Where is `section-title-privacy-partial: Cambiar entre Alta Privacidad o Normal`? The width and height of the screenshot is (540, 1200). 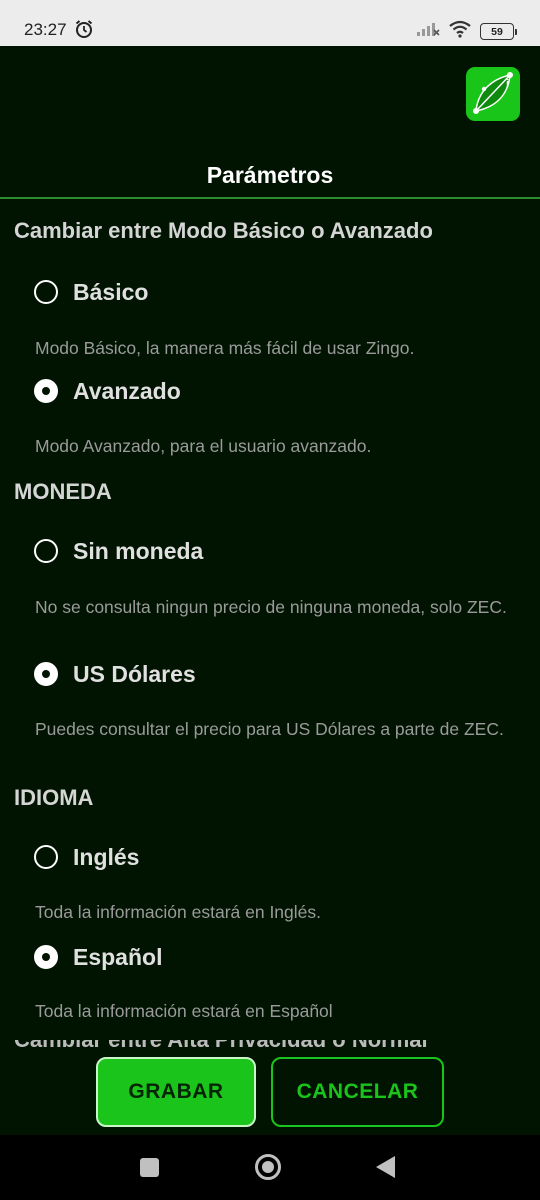 section-title-privacy-partial: Cambiar entre Alta Privacidad o Normal is located at coordinates (221, 1046).